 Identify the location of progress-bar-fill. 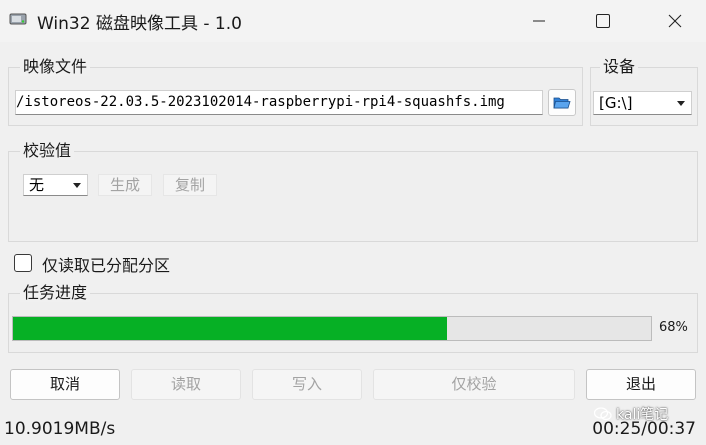
(230, 328).